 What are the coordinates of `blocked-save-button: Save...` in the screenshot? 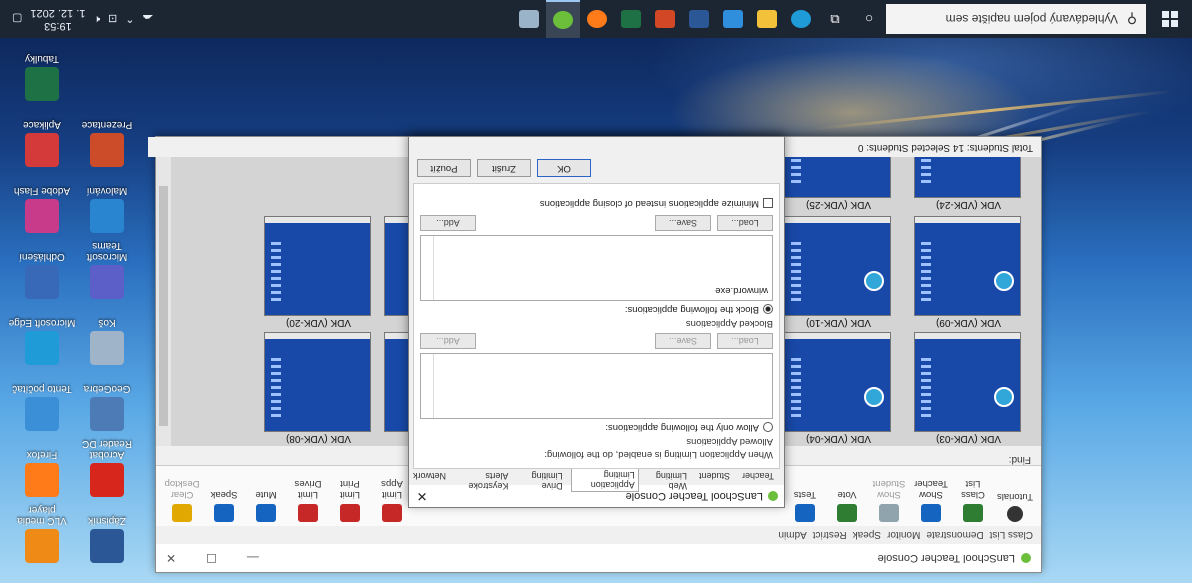 It's located at (683, 223).